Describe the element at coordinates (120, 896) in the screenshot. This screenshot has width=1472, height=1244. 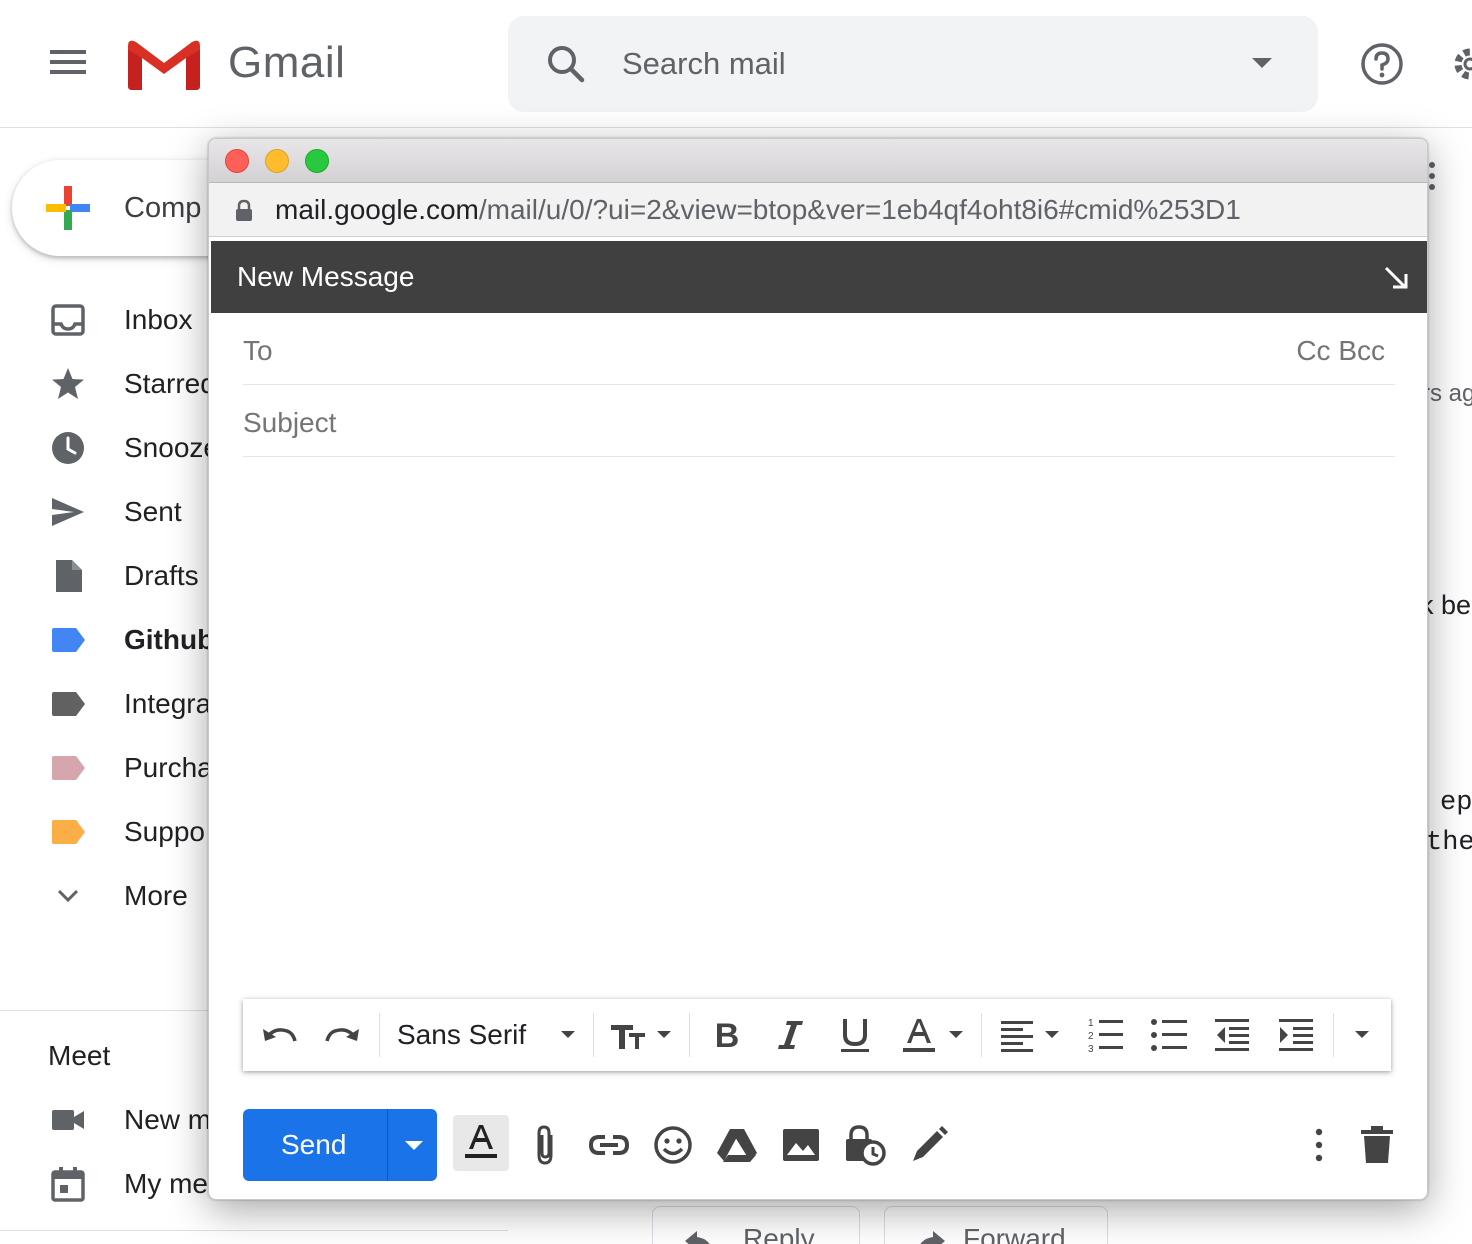
I see `sidebar-item-more: More` at that location.